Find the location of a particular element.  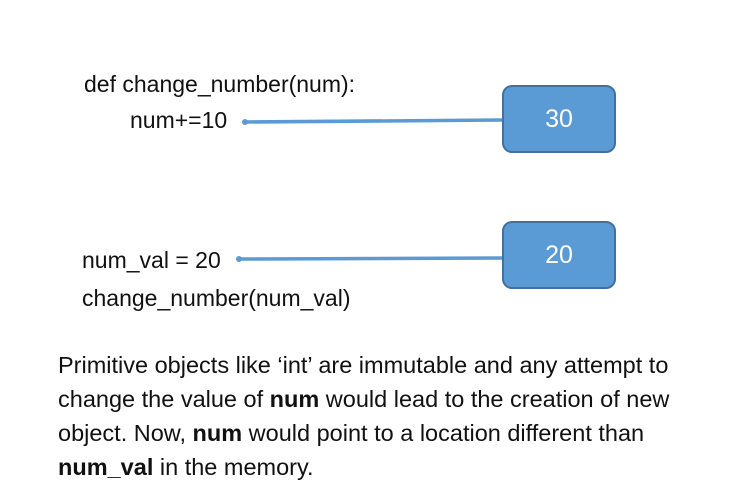

value-box-20-label: 20 is located at coordinates (559, 254).